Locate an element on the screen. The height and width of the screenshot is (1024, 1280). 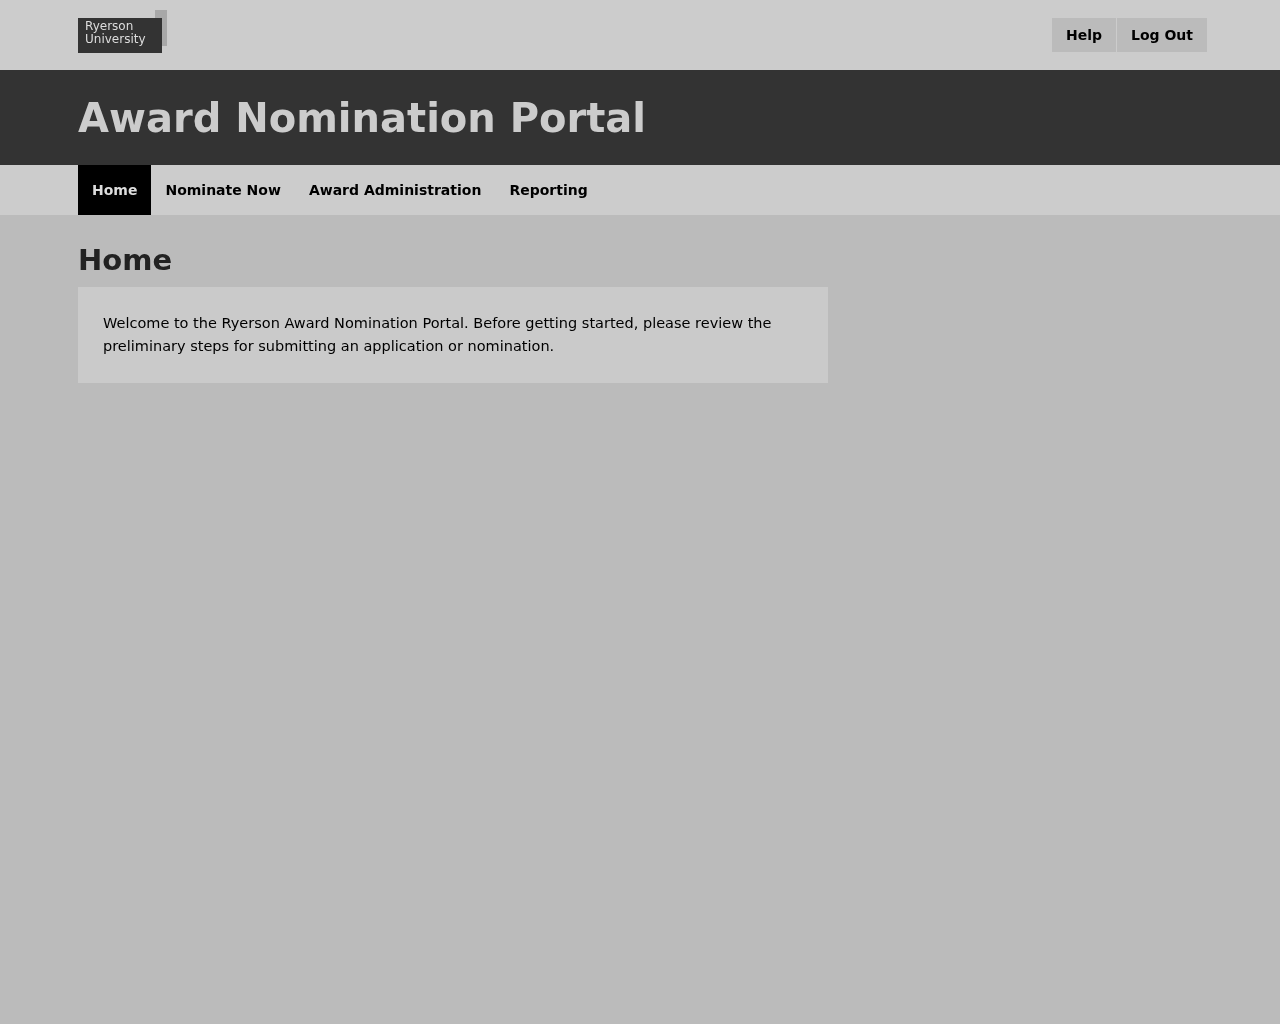
header-button: Log Out is located at coordinates (1162, 35).